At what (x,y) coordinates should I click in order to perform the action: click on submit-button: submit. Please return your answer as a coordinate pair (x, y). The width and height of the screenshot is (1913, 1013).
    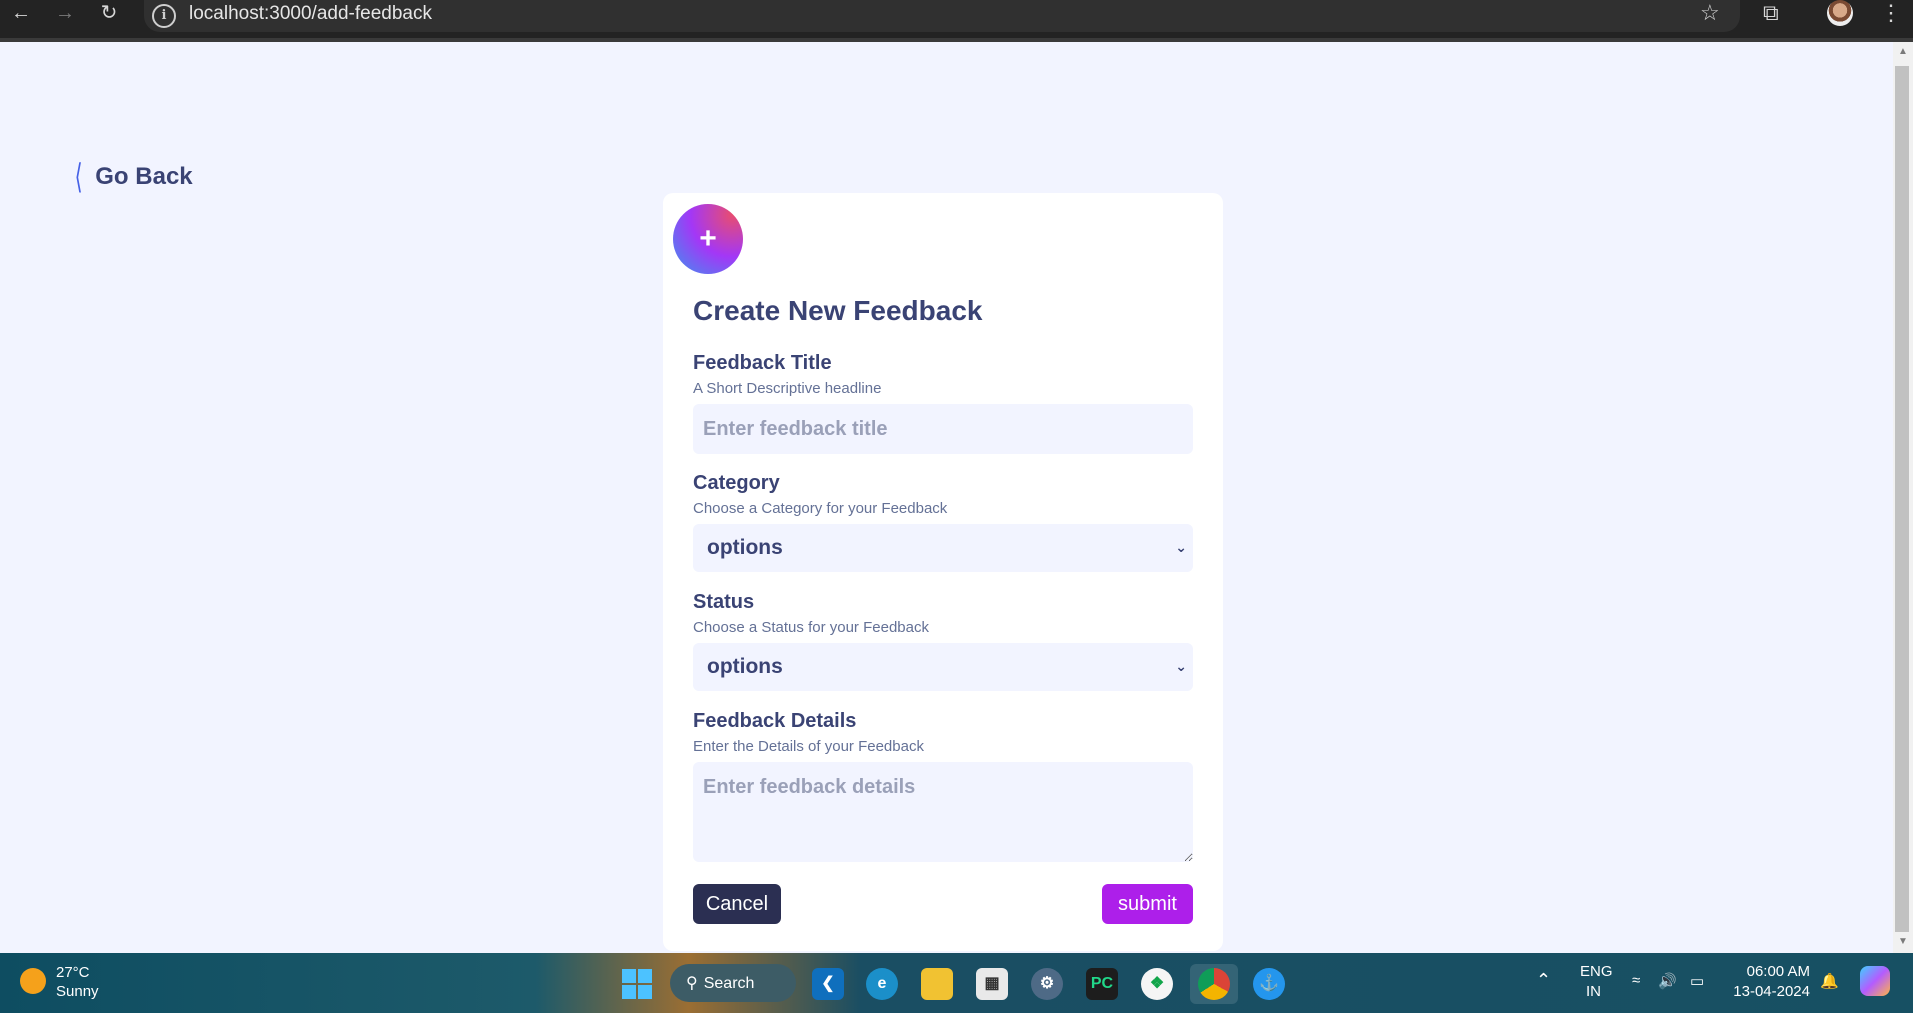
    Looking at the image, I should click on (1147, 904).